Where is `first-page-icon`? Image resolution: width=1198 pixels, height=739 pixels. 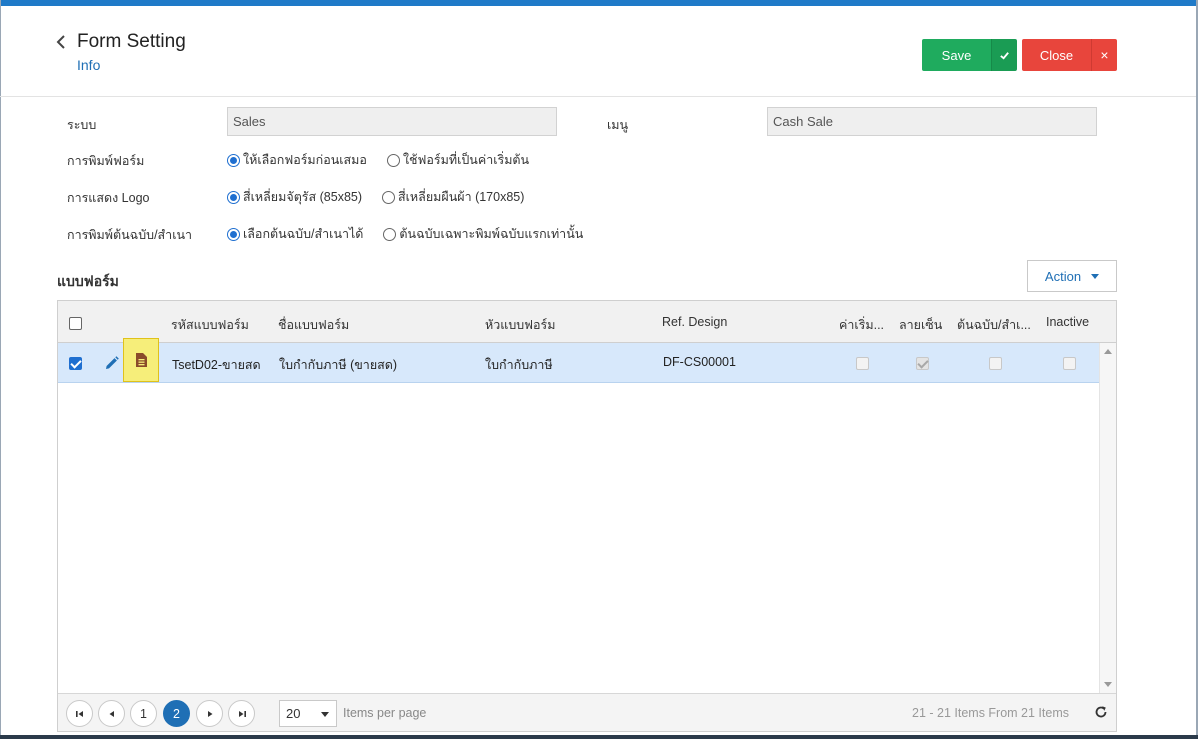
first-page-icon is located at coordinates (79, 713).